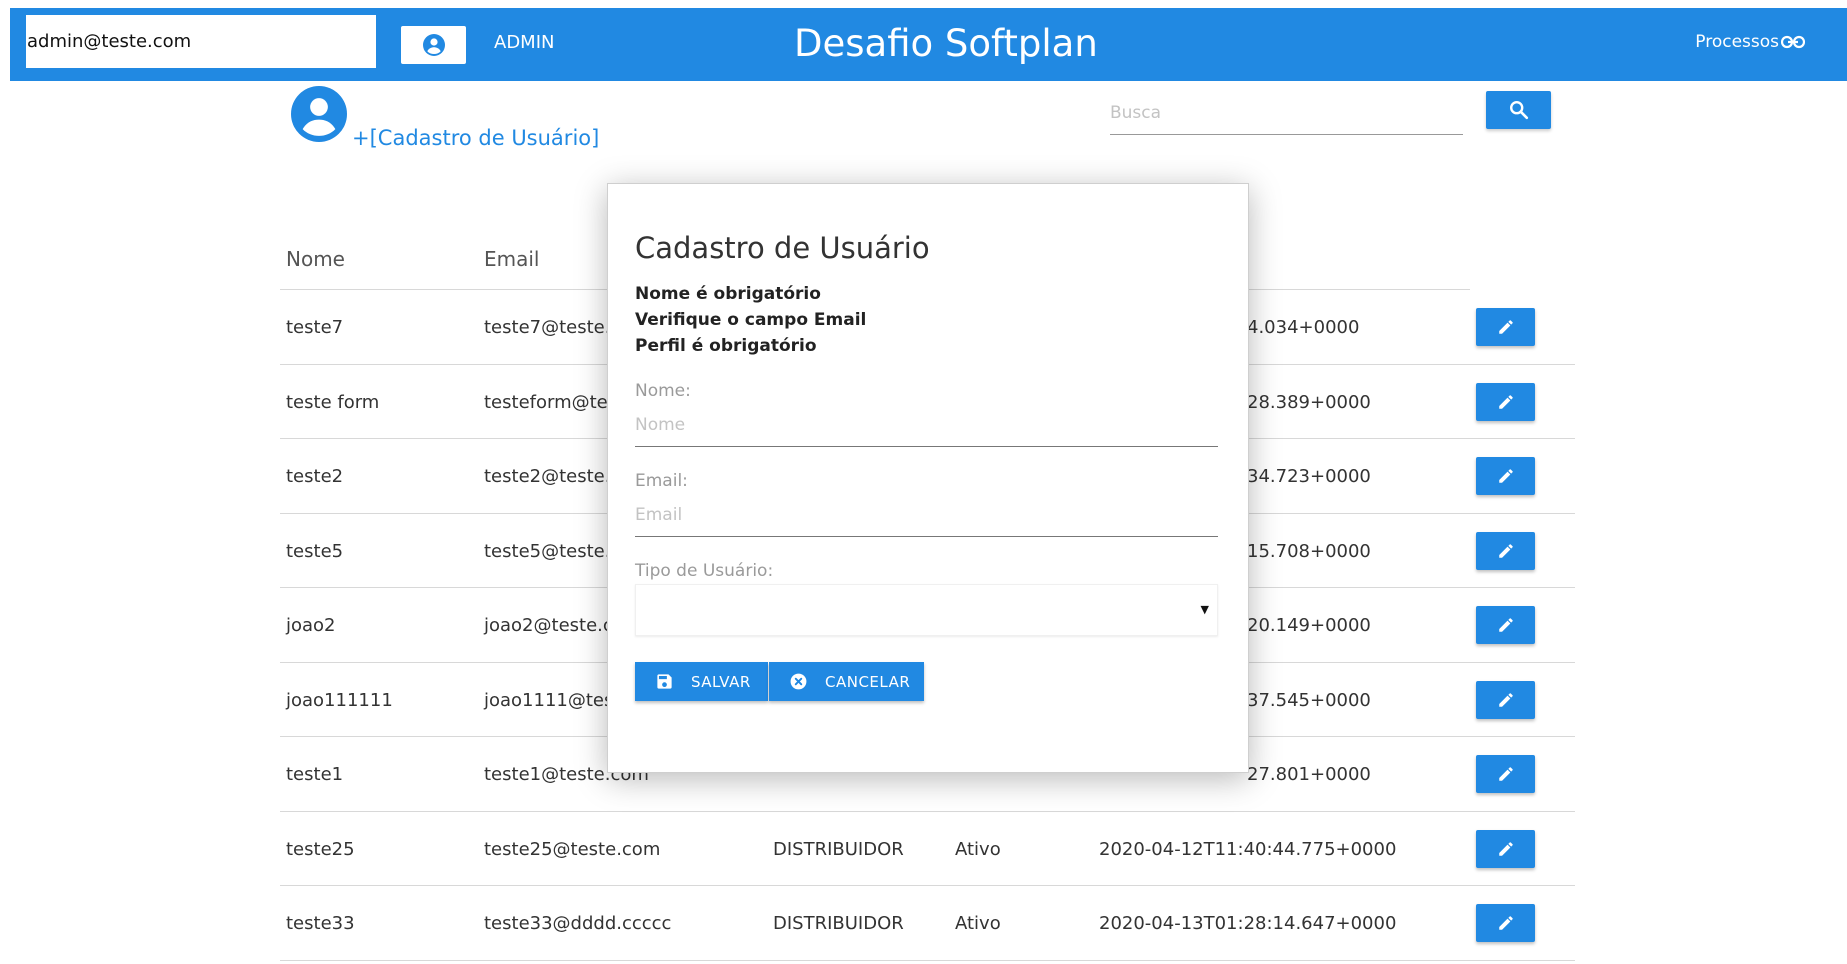 This screenshot has height=964, width=1847. What do you see at coordinates (201, 41) in the screenshot?
I see `logged-user-email: admin@teste.com` at bounding box center [201, 41].